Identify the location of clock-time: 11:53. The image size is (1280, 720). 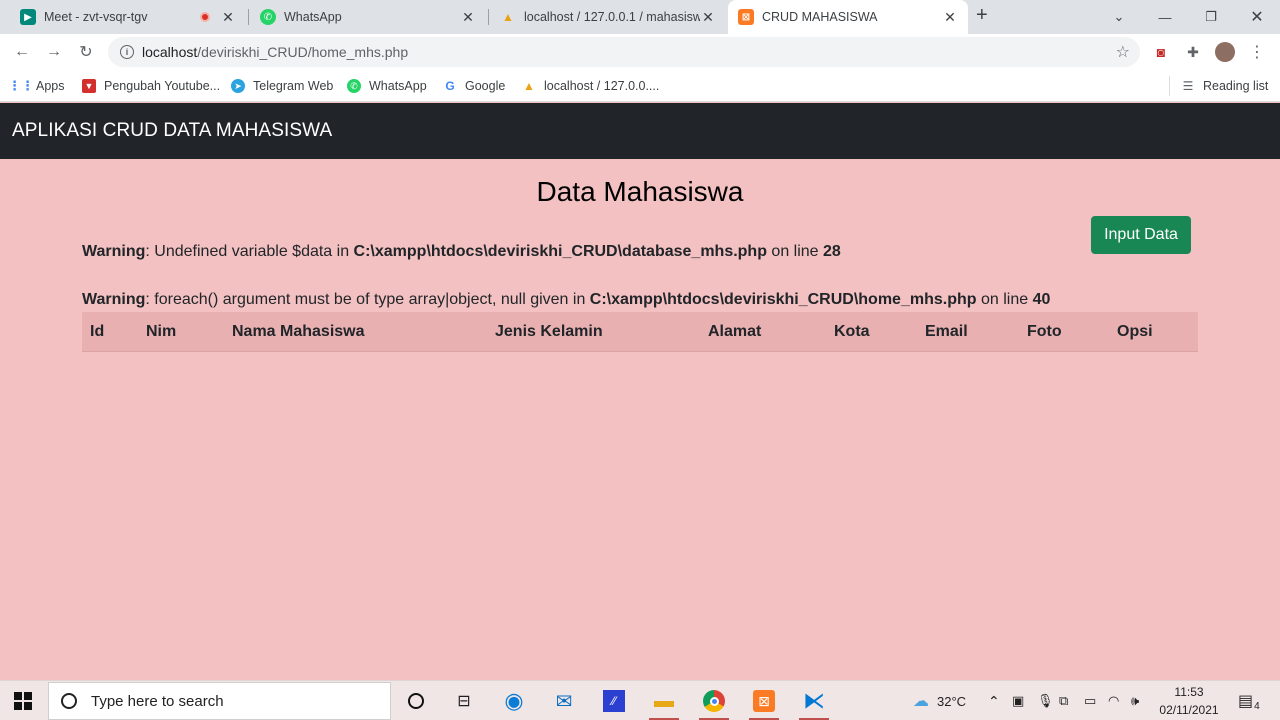
(1189, 692).